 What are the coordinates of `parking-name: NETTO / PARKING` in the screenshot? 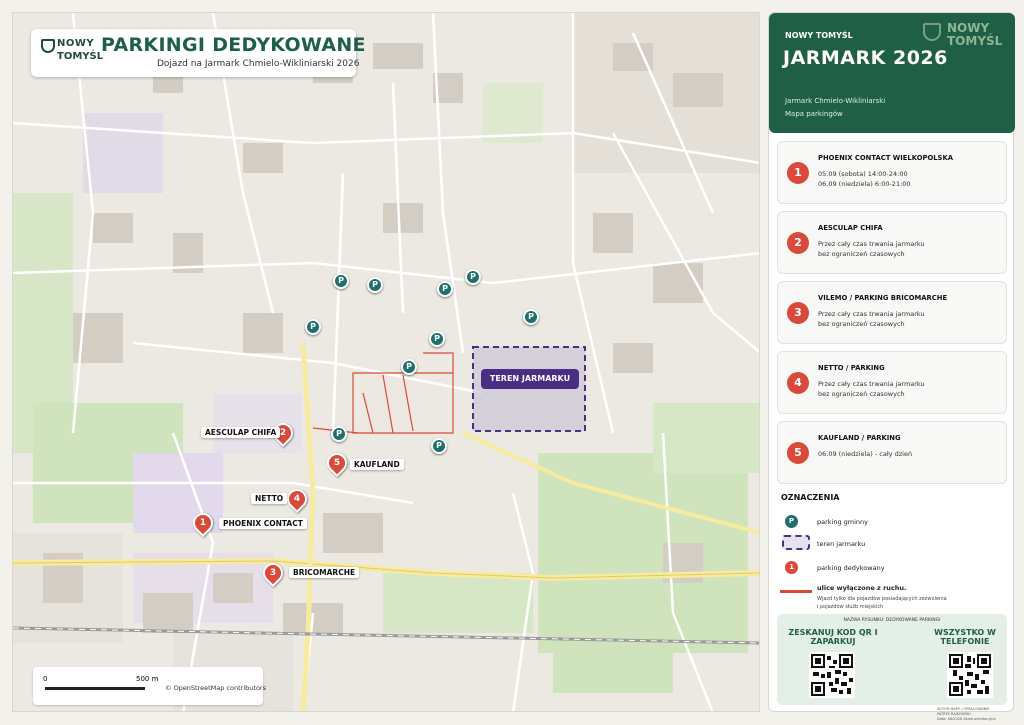 It's located at (851, 368).